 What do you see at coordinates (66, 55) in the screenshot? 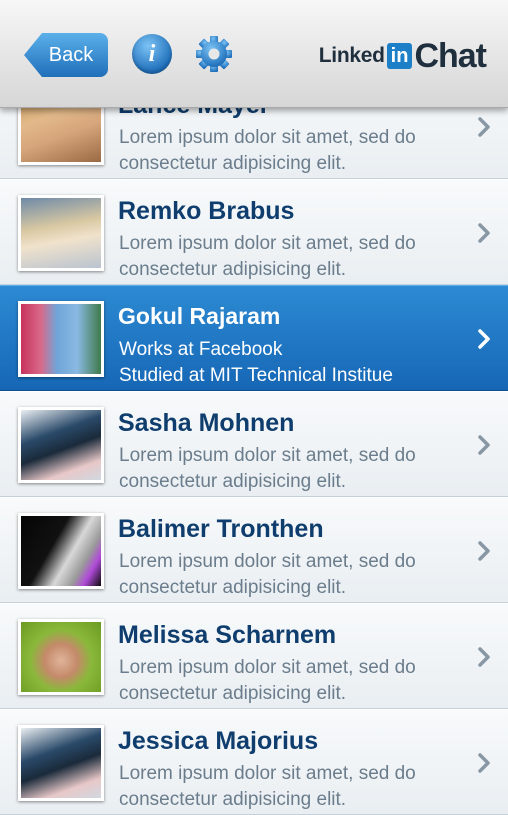
I see `back-button: Back` at bounding box center [66, 55].